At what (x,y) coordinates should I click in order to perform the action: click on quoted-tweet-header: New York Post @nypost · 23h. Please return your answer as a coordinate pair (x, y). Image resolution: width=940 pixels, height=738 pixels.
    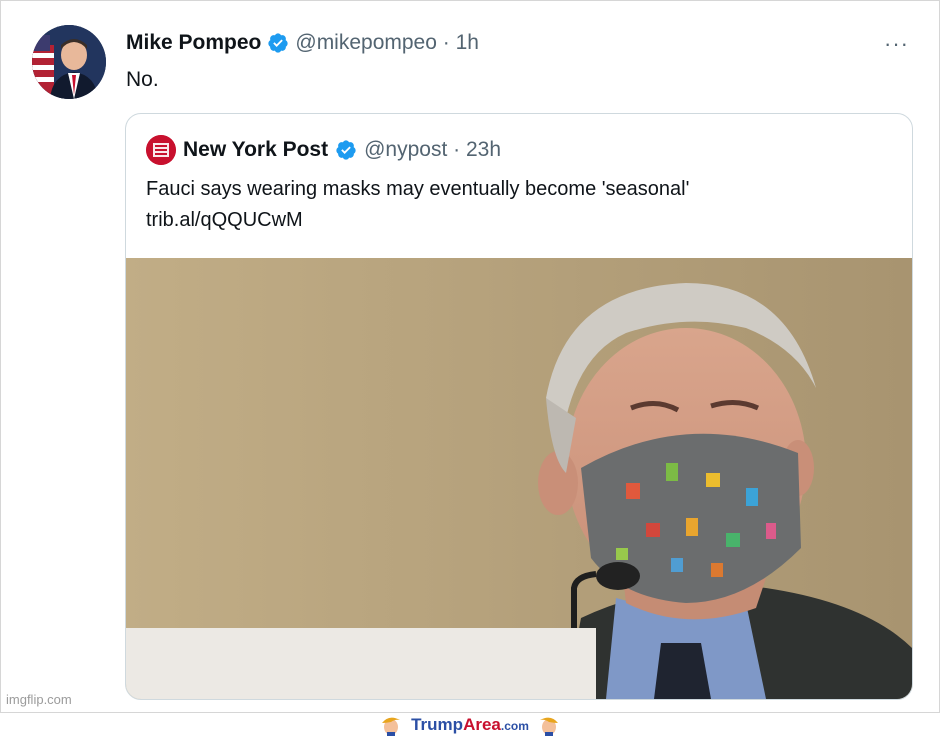
    Looking at the image, I should click on (323, 150).